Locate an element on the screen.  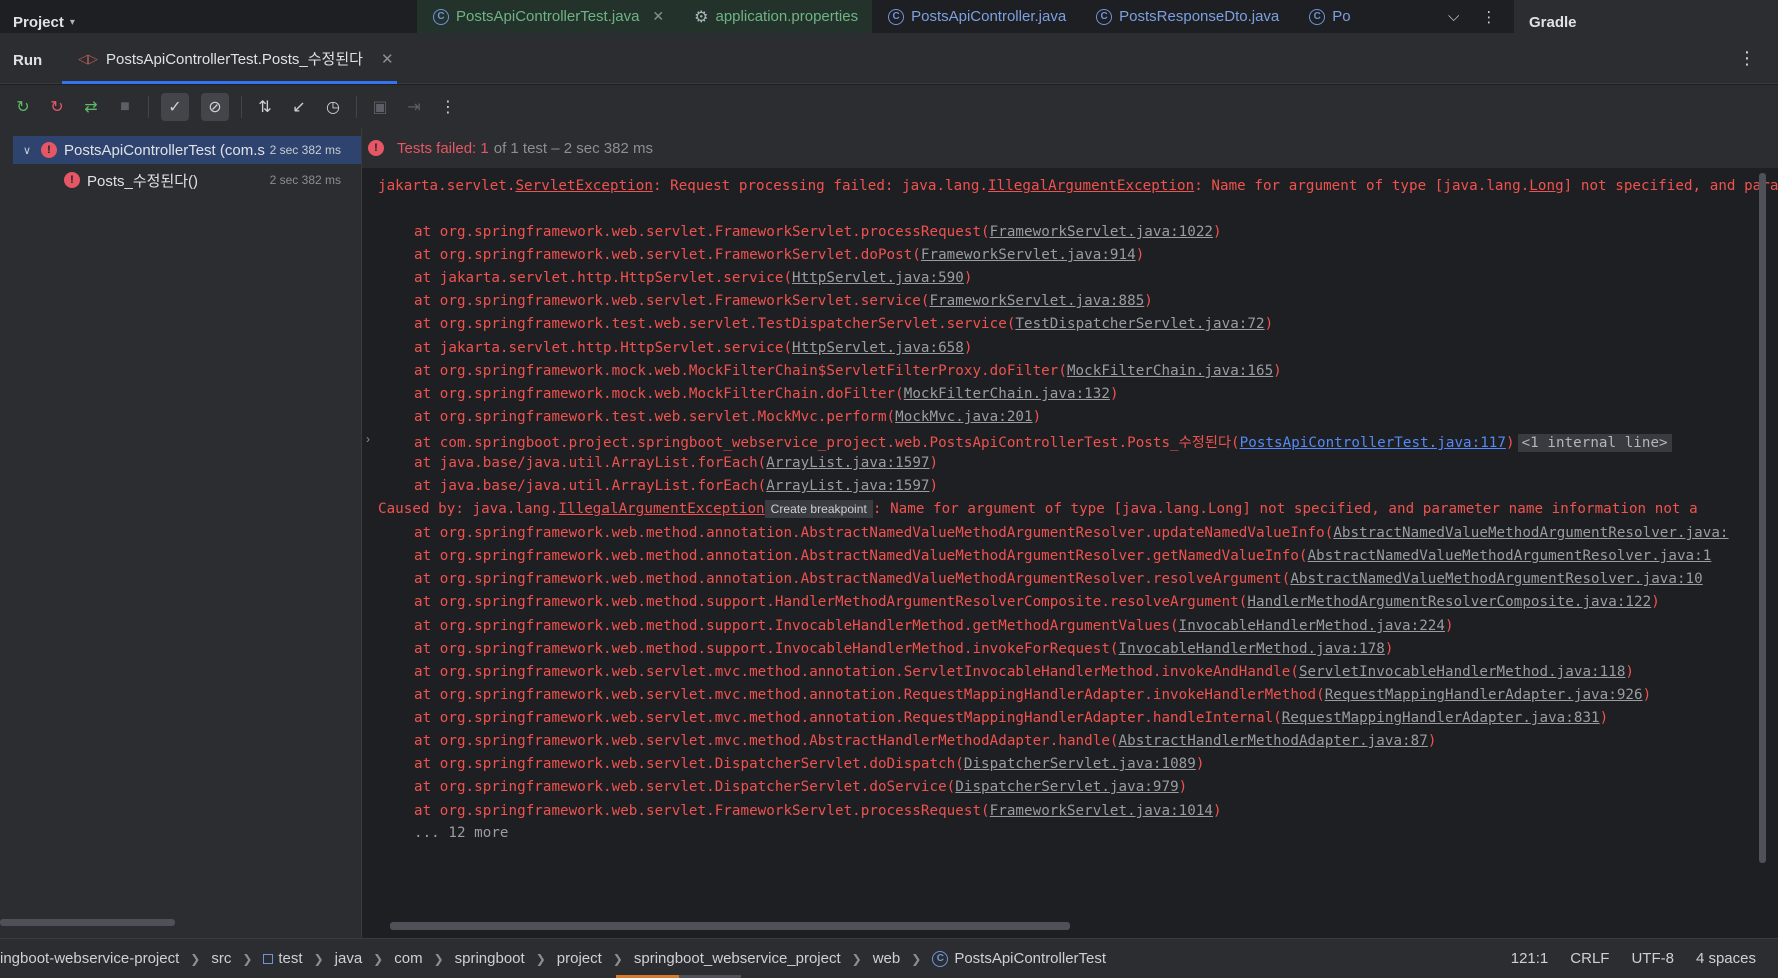
source-link: AbstractHandlerMethodAdapter.java:87 is located at coordinates (1273, 741).